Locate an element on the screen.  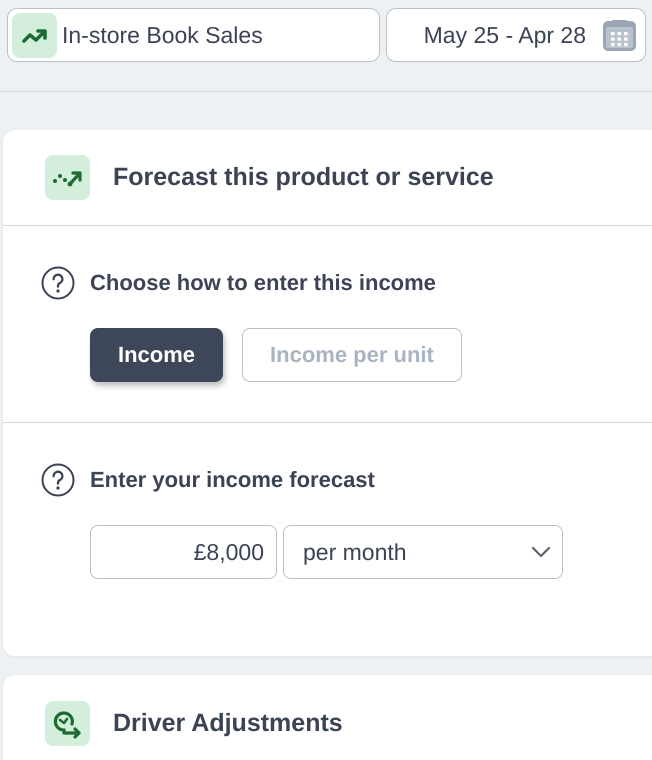
date-range-text: May 25 - Apr 28 is located at coordinates (505, 35).